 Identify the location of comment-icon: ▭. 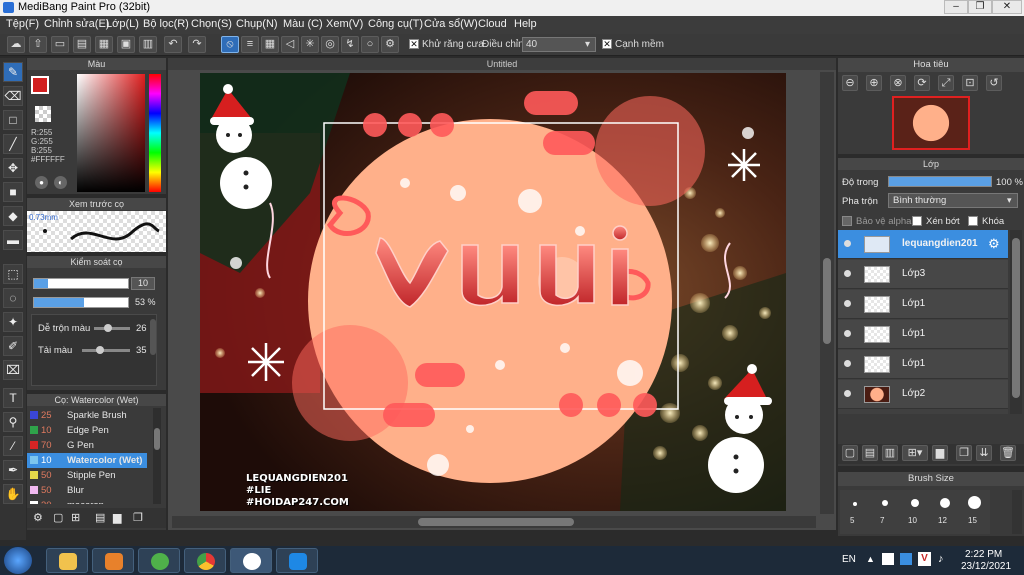
(60, 44).